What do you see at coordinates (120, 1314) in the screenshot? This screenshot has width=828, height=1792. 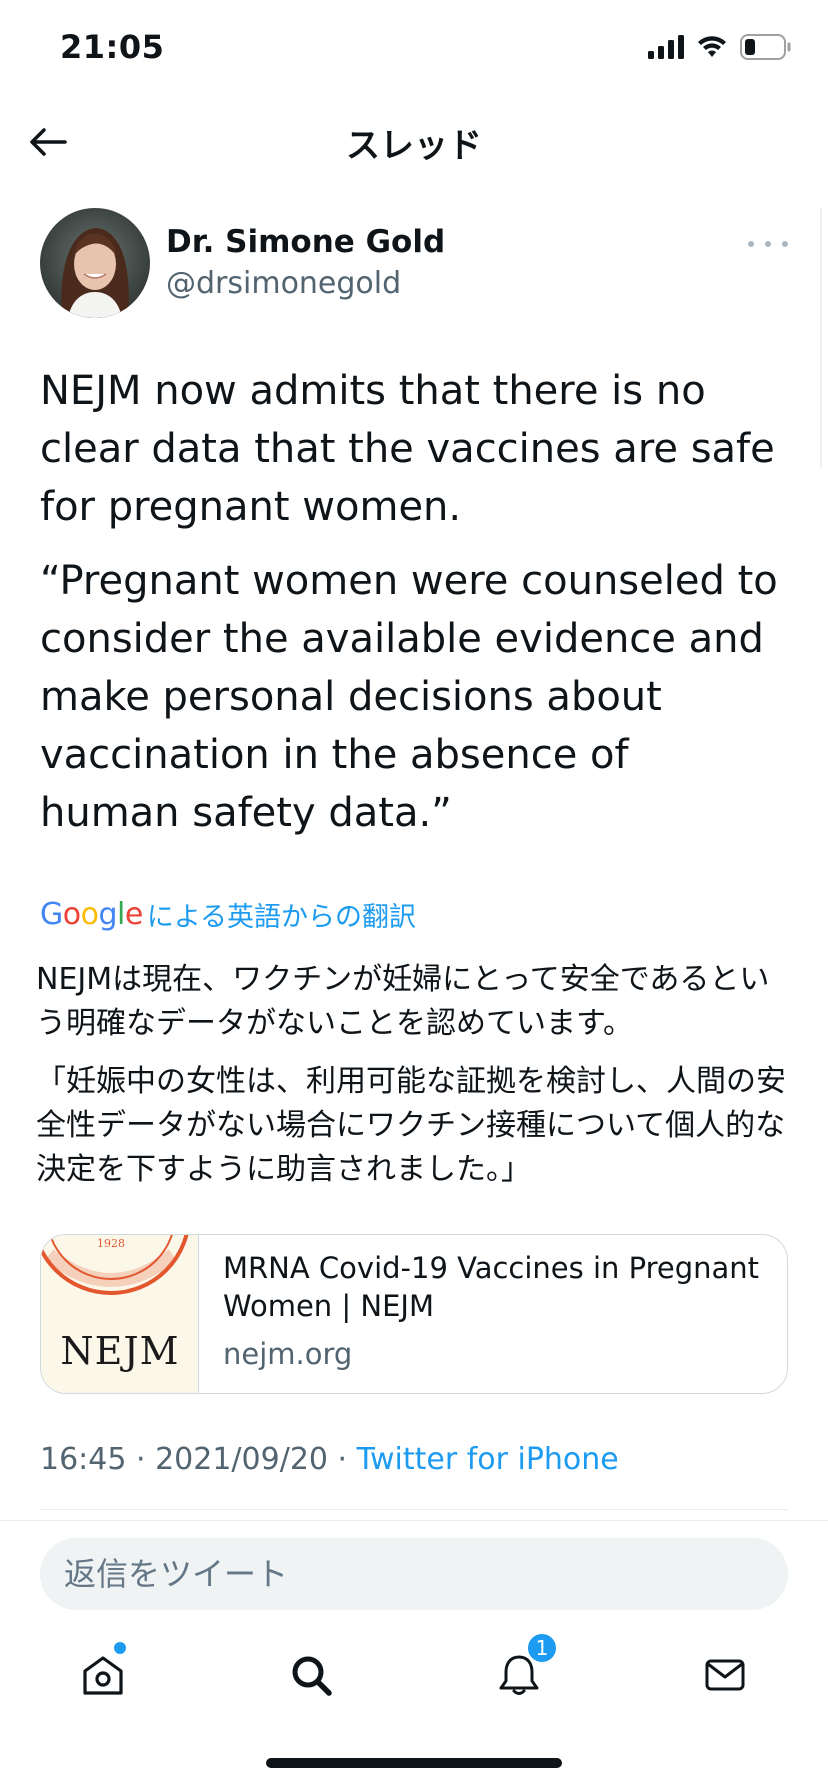 I see `link-thumbnail: 1928 NEJM` at bounding box center [120, 1314].